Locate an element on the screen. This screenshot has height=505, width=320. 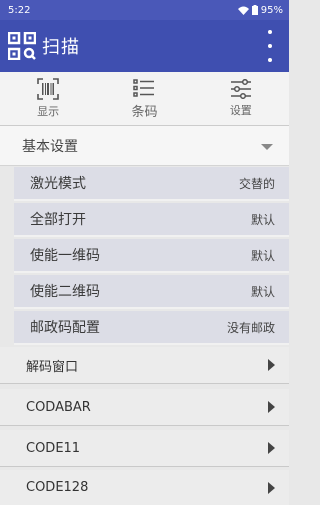
section-title: 基本设置 is located at coordinates (50, 146).